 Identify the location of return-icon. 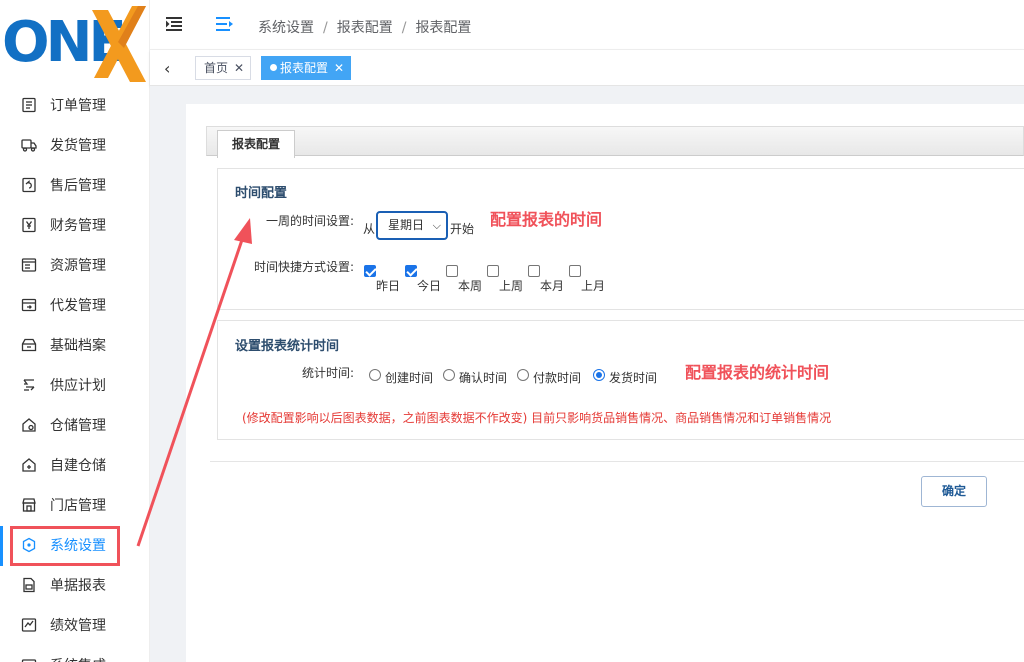
(29, 185).